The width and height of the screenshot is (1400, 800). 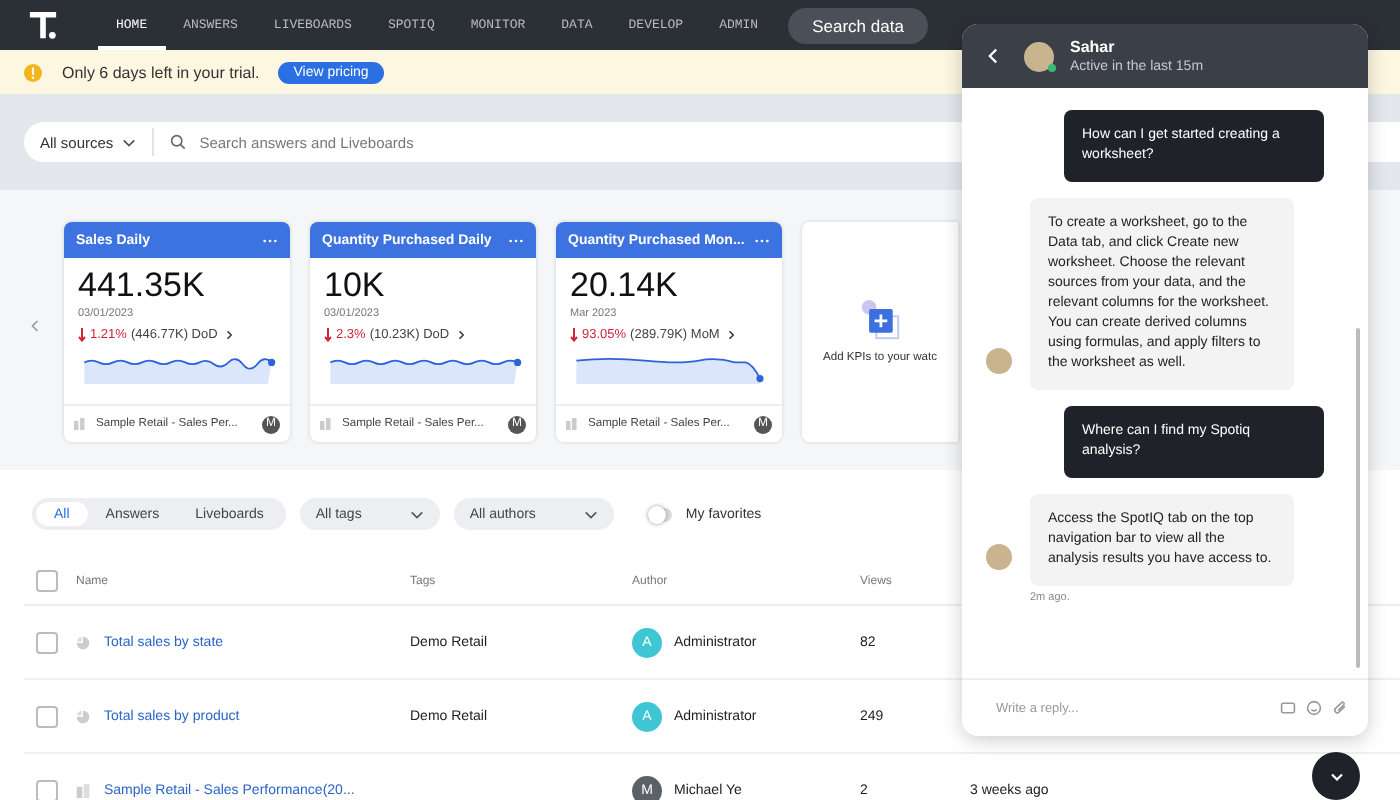 What do you see at coordinates (659, 514) in the screenshot?
I see `favorites-toggle` at bounding box center [659, 514].